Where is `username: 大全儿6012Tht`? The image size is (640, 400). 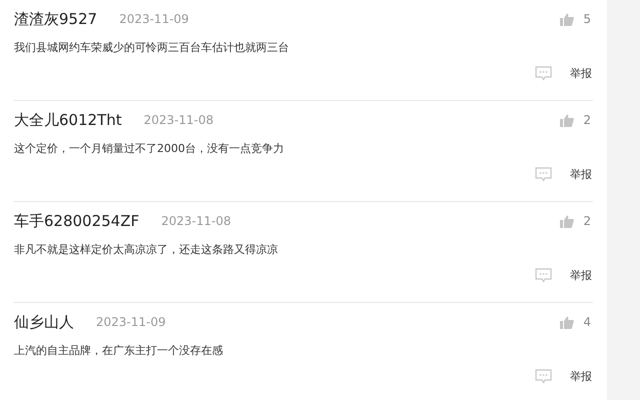 username: 大全儿6012Tht is located at coordinates (68, 120).